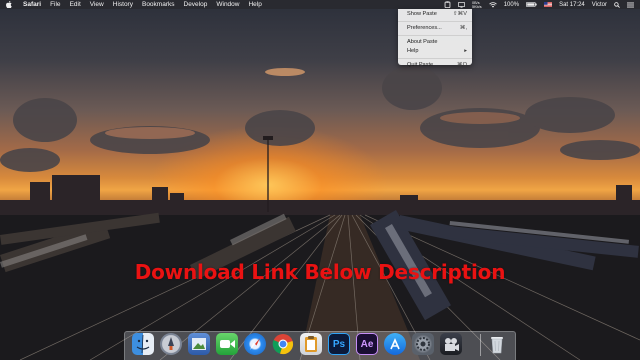 The width and height of the screenshot is (640, 360). I want to click on menu-safari: Safari, so click(32, 4).